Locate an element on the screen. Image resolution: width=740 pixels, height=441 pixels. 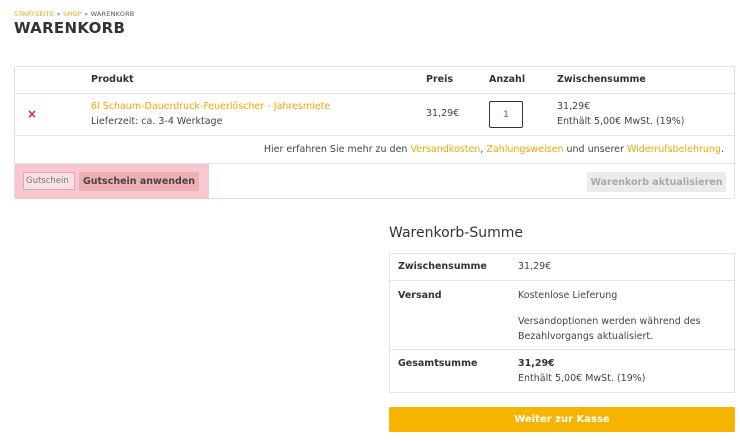
info-prefix: Hier erfahren Sie mehr zu den is located at coordinates (335, 149).